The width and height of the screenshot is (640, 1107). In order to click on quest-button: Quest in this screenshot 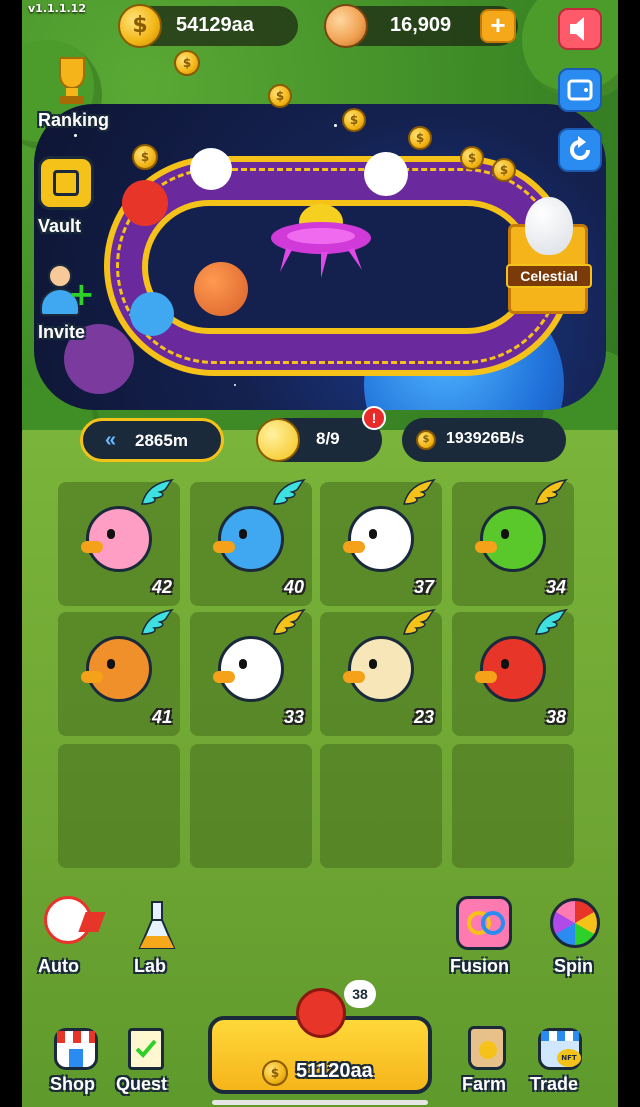, I will do `click(149, 1062)`.